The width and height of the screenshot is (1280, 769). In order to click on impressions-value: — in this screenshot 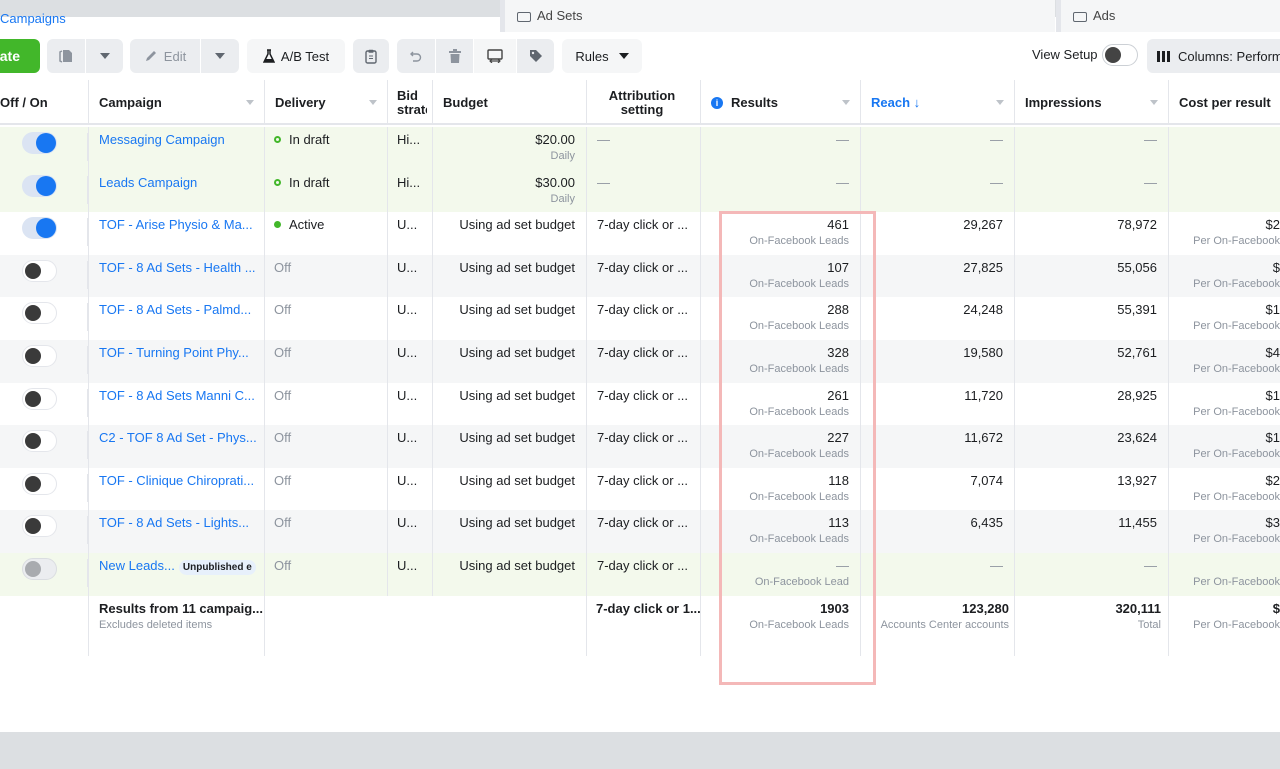, I will do `click(1150, 139)`.